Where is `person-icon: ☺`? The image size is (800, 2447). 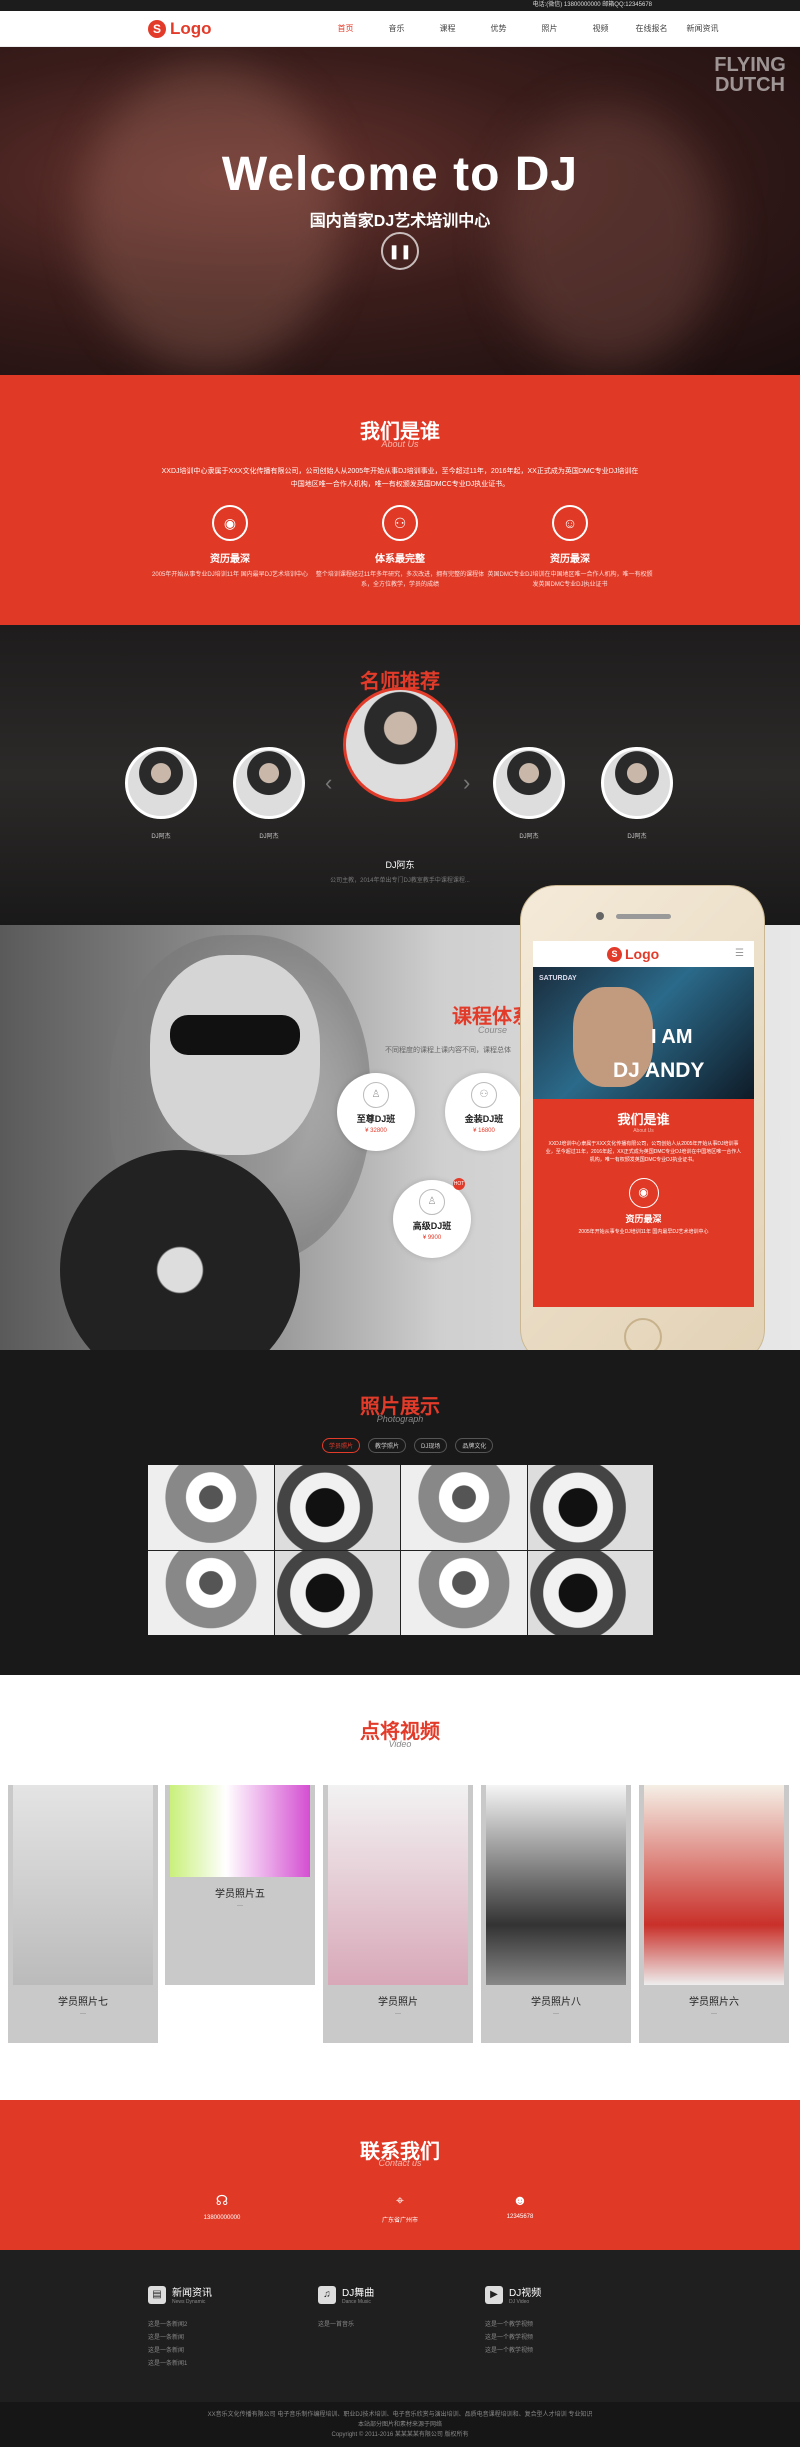 person-icon: ☺ is located at coordinates (570, 523).